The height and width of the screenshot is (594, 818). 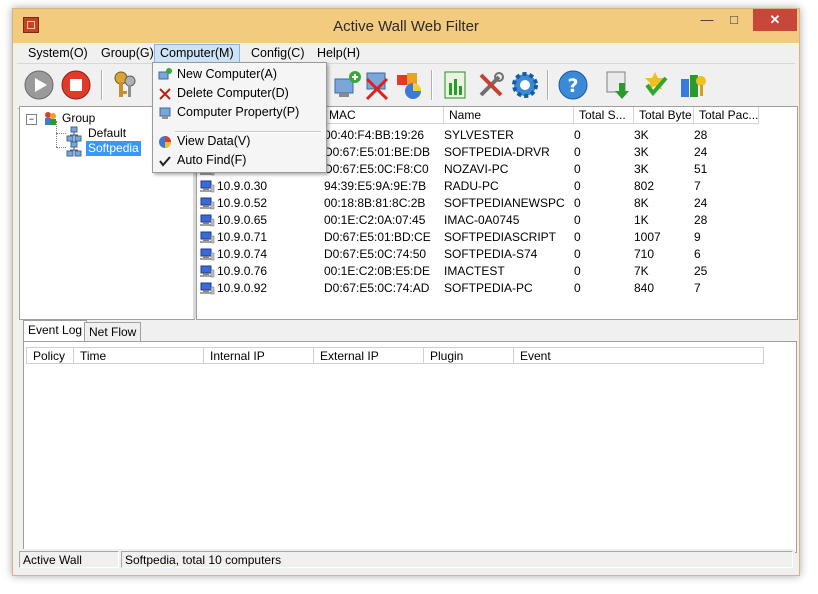 I want to click on close-button: ✕, so click(x=775, y=20).